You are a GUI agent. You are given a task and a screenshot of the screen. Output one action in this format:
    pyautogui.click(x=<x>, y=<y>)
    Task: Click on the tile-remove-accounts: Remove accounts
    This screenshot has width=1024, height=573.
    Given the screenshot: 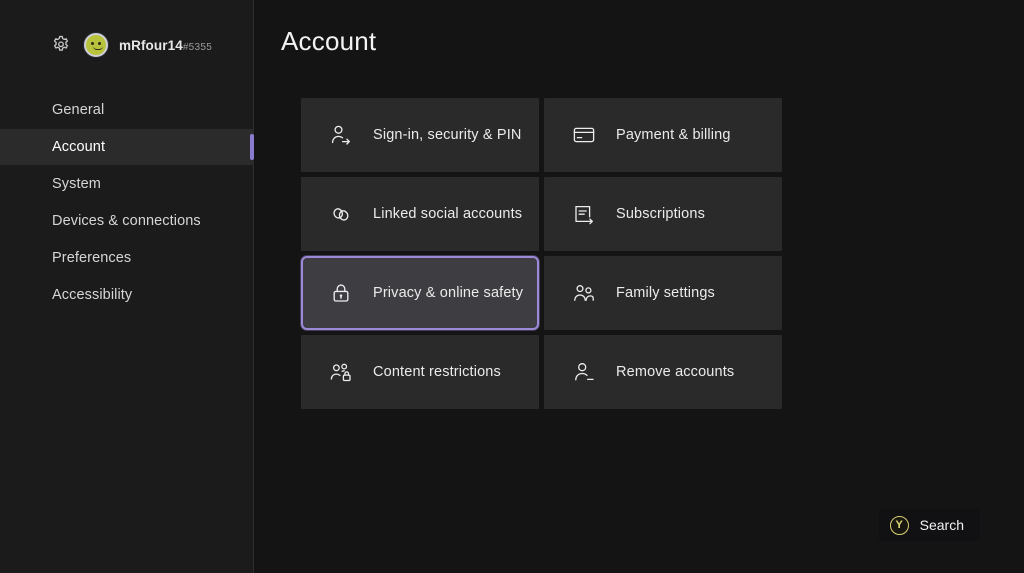 What is the action you would take?
    pyautogui.click(x=663, y=372)
    